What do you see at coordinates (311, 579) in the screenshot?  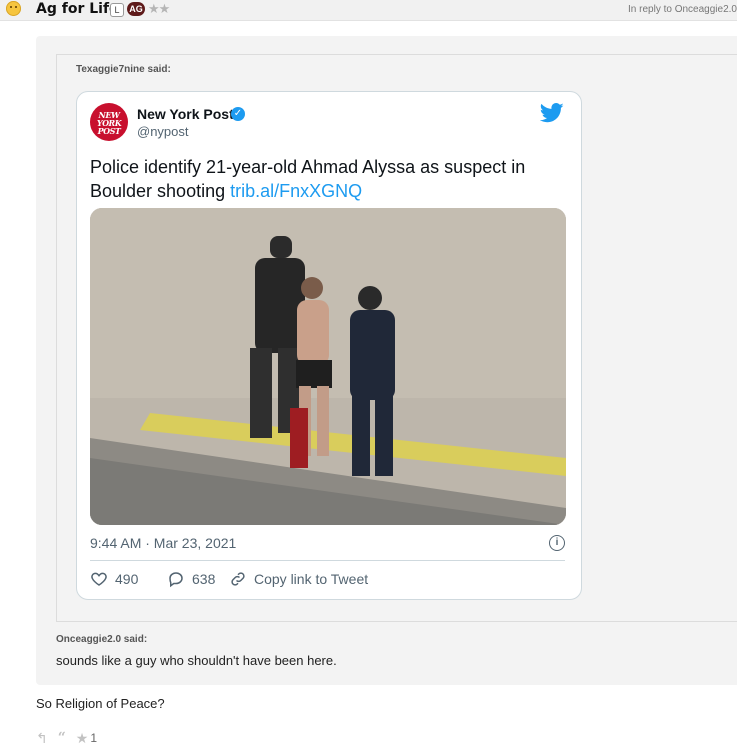 I see `copy-link-label: Copy link to Tweet` at bounding box center [311, 579].